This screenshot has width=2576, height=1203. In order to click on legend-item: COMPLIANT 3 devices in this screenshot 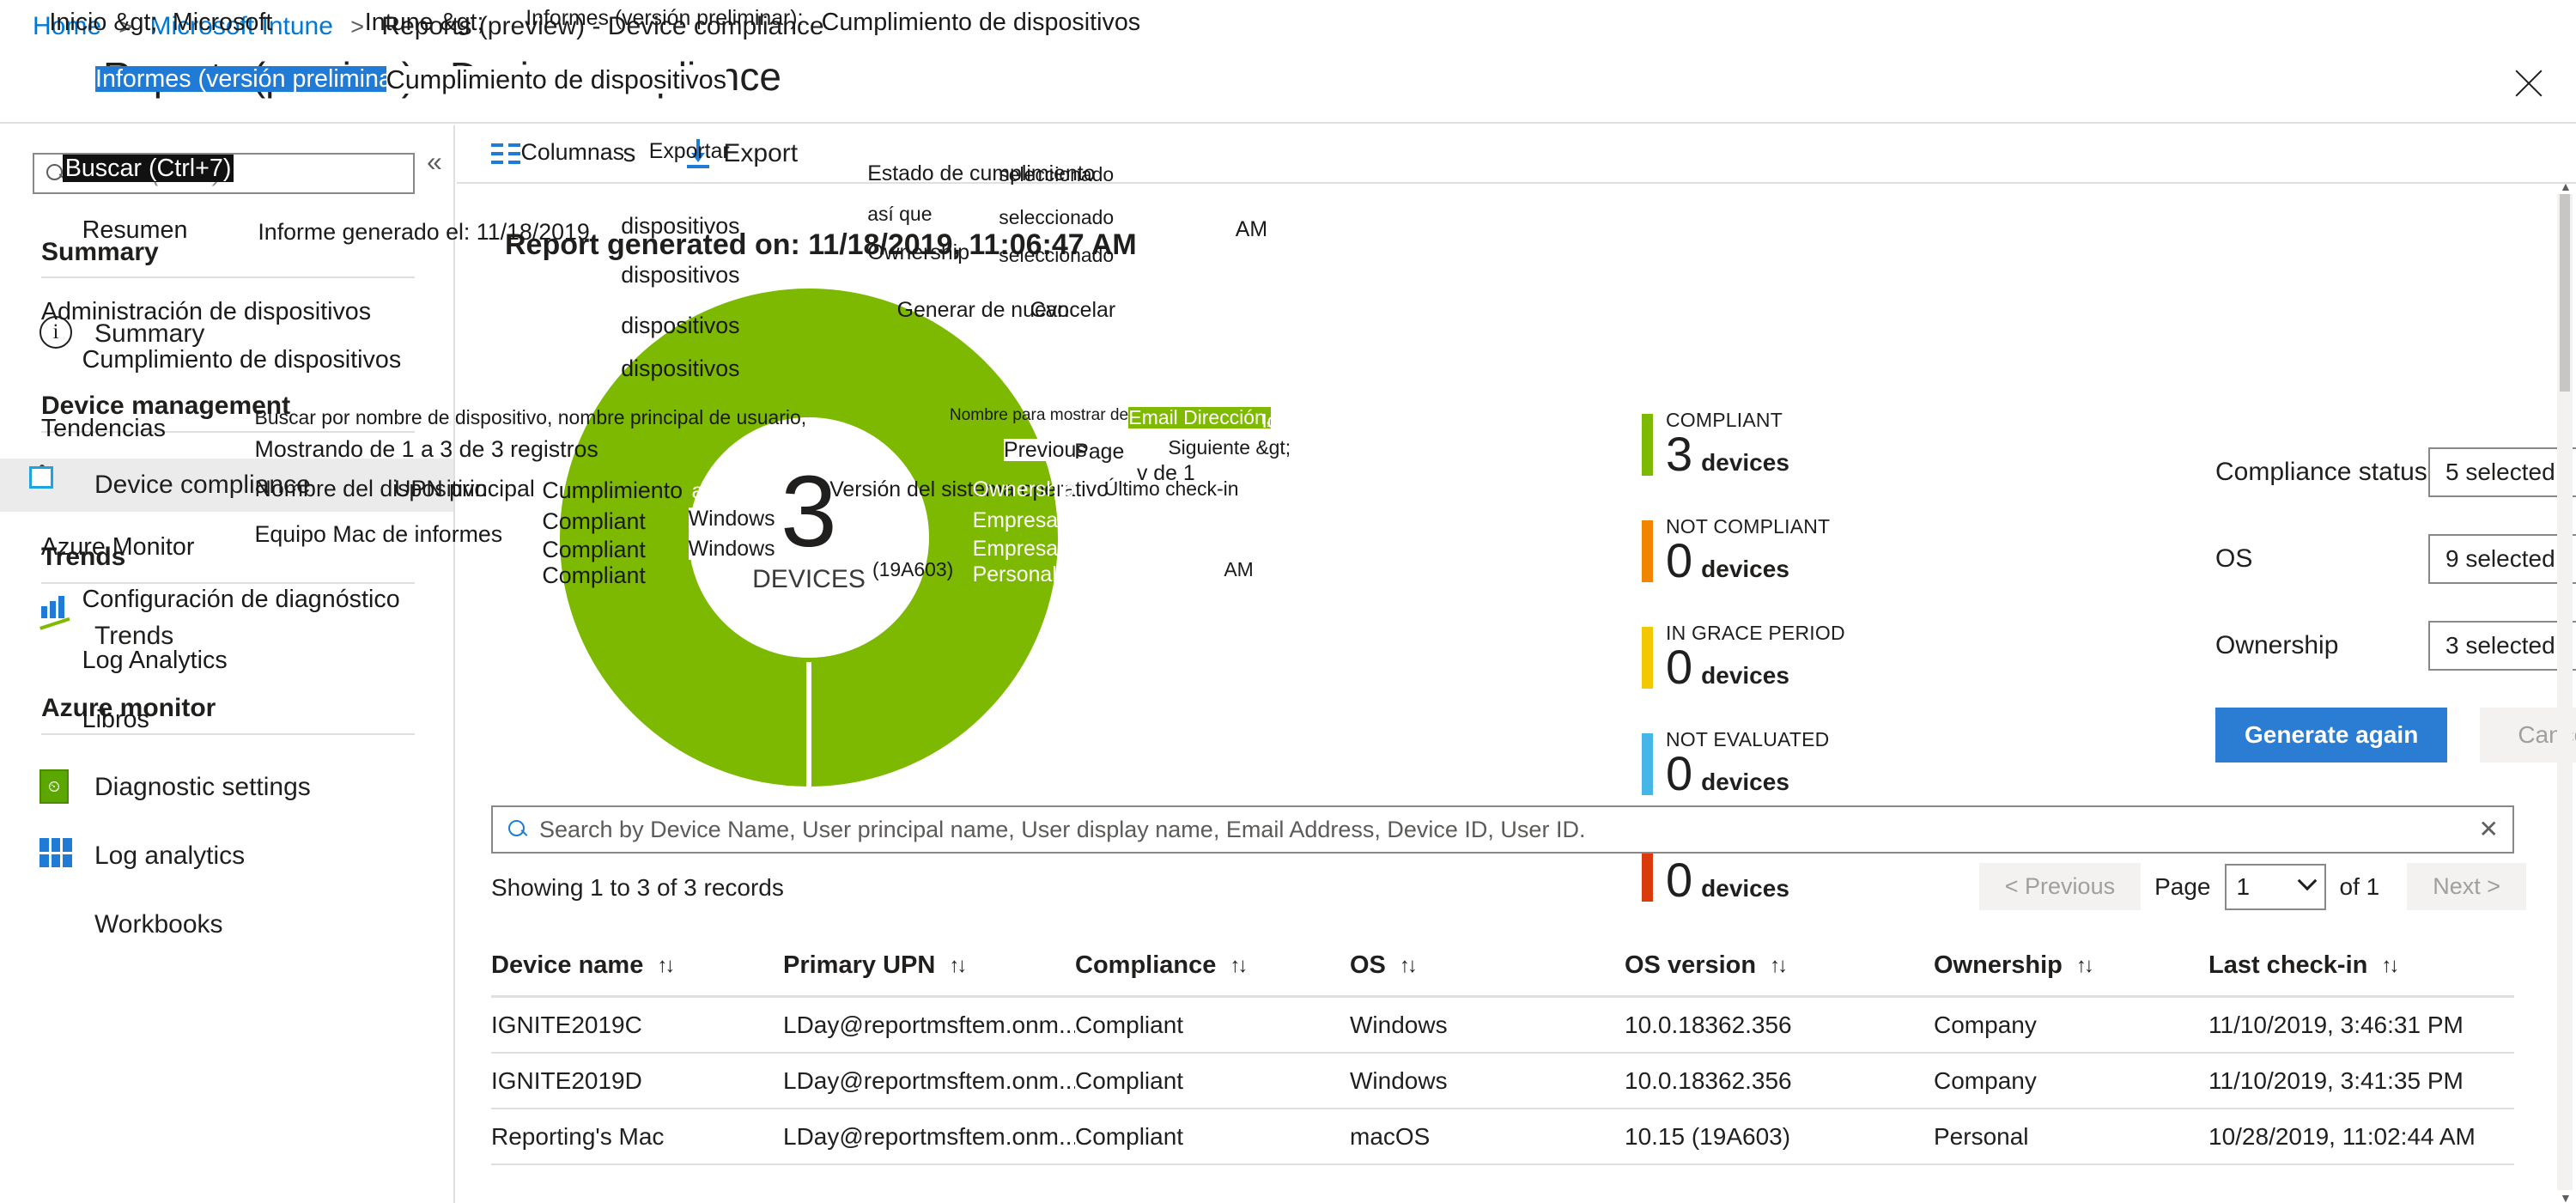, I will do `click(1785, 449)`.